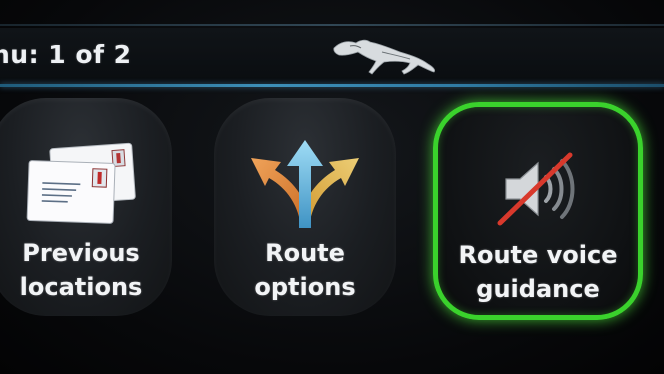  Describe the element at coordinates (81, 253) in the screenshot. I see `previous-locations-label-line1: Previous` at that location.